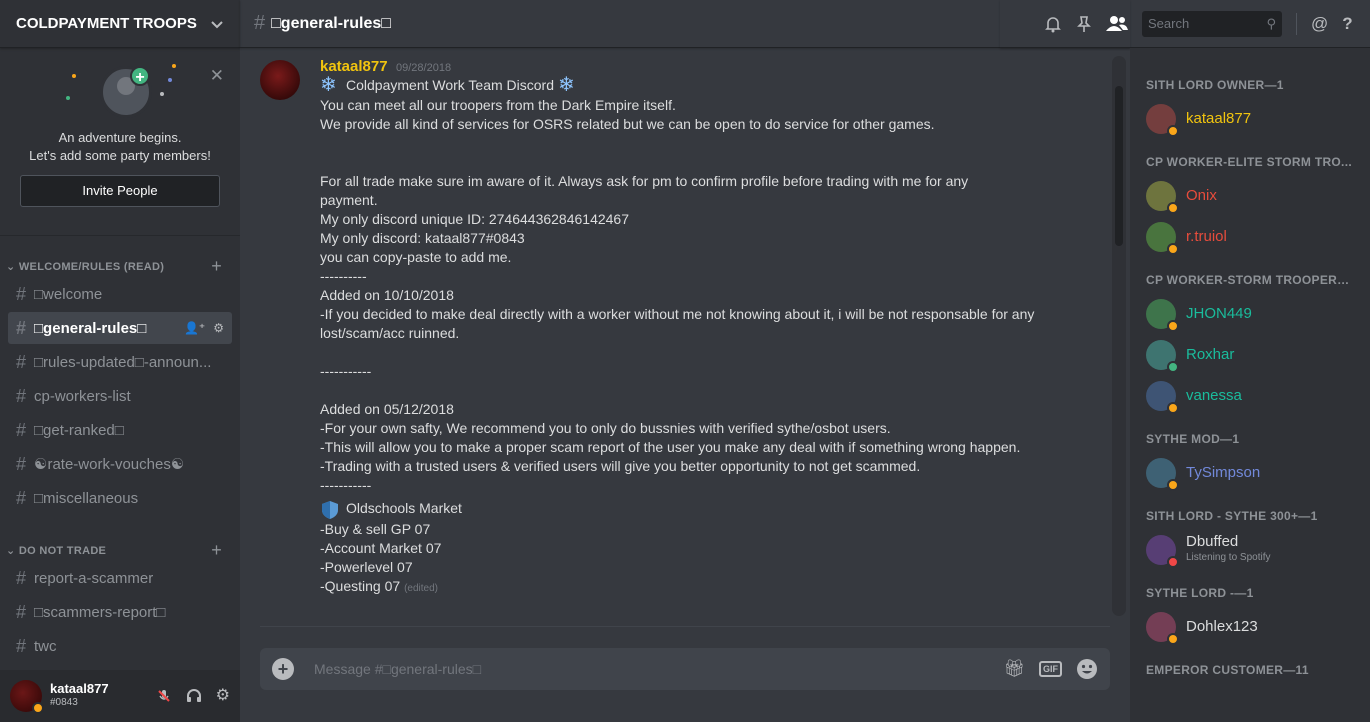  Describe the element at coordinates (424, 68) in the screenshot. I see `message-timestamp: 09/28/2018` at that location.